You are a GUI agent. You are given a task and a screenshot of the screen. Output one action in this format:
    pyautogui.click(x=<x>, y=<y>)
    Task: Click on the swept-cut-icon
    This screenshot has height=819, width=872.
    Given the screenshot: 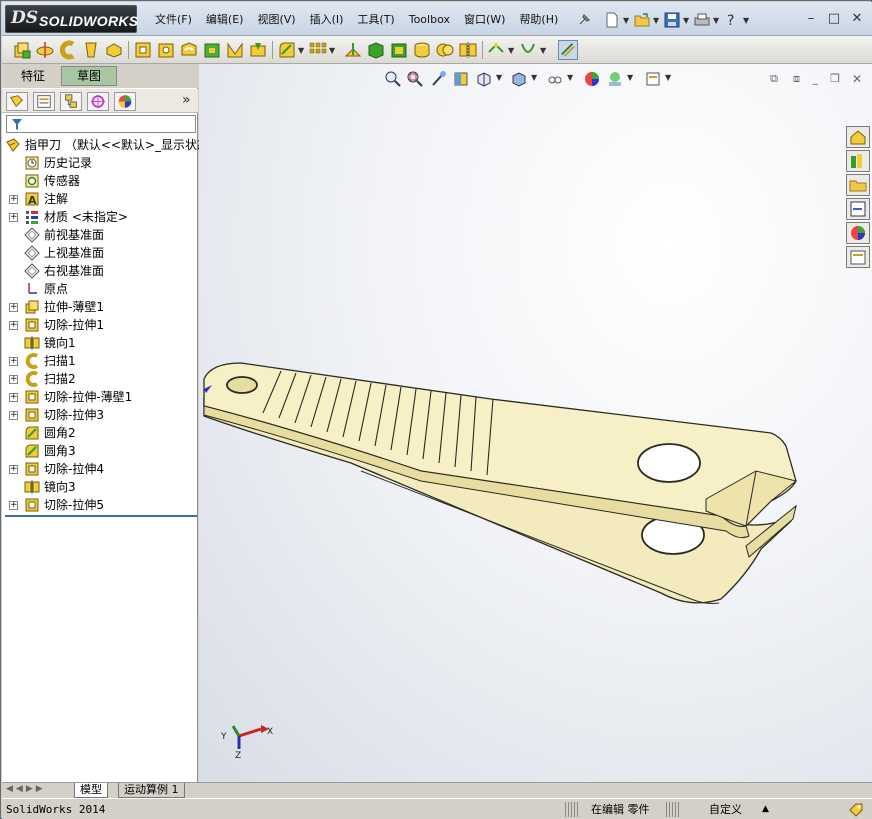 What is the action you would take?
    pyautogui.click(x=189, y=50)
    